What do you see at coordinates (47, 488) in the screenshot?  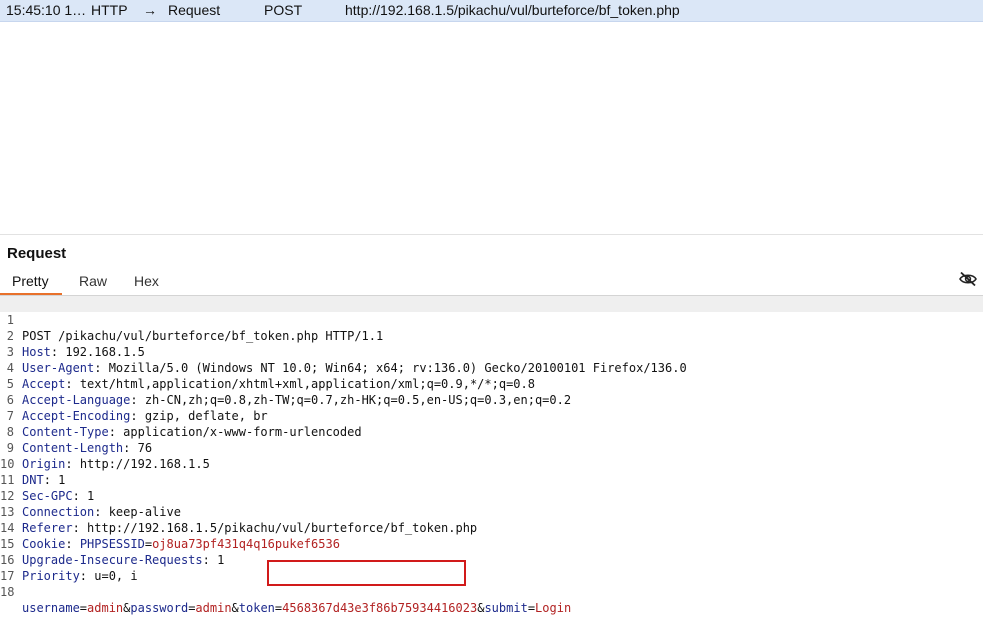 I see `editor-line: 11 Sec-GPC: 1` at bounding box center [47, 488].